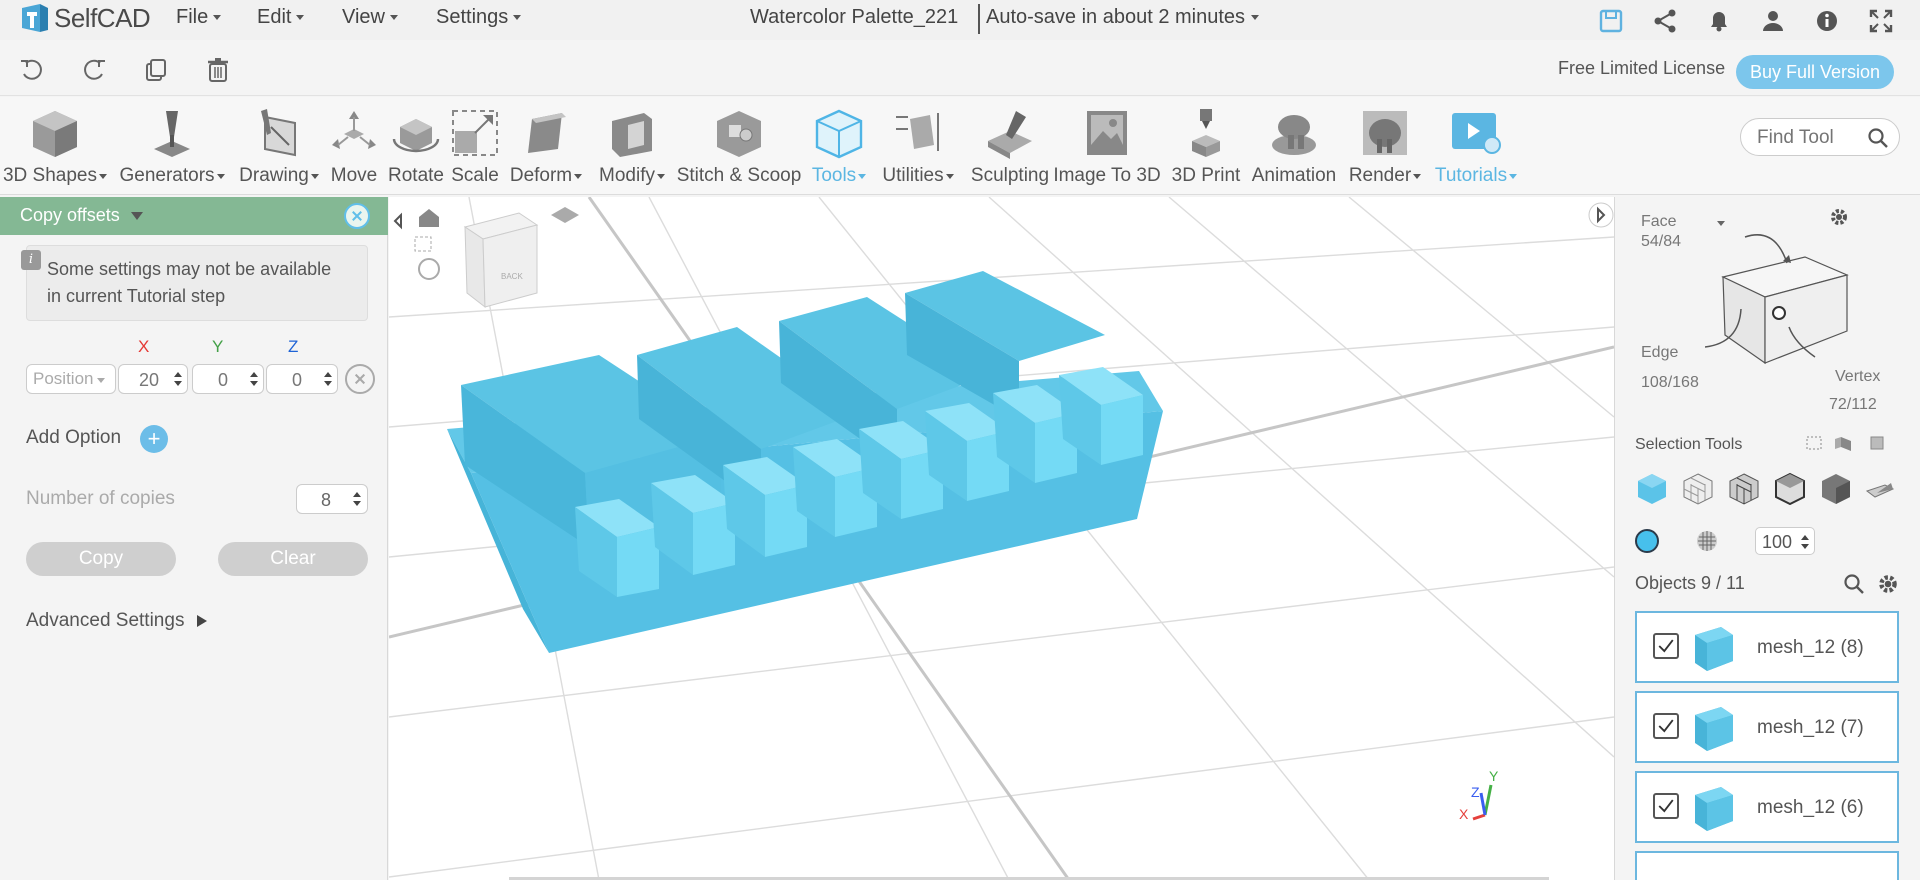 The width and height of the screenshot is (1920, 880). What do you see at coordinates (839, 146) in the screenshot?
I see `tool-tools: Tools` at bounding box center [839, 146].